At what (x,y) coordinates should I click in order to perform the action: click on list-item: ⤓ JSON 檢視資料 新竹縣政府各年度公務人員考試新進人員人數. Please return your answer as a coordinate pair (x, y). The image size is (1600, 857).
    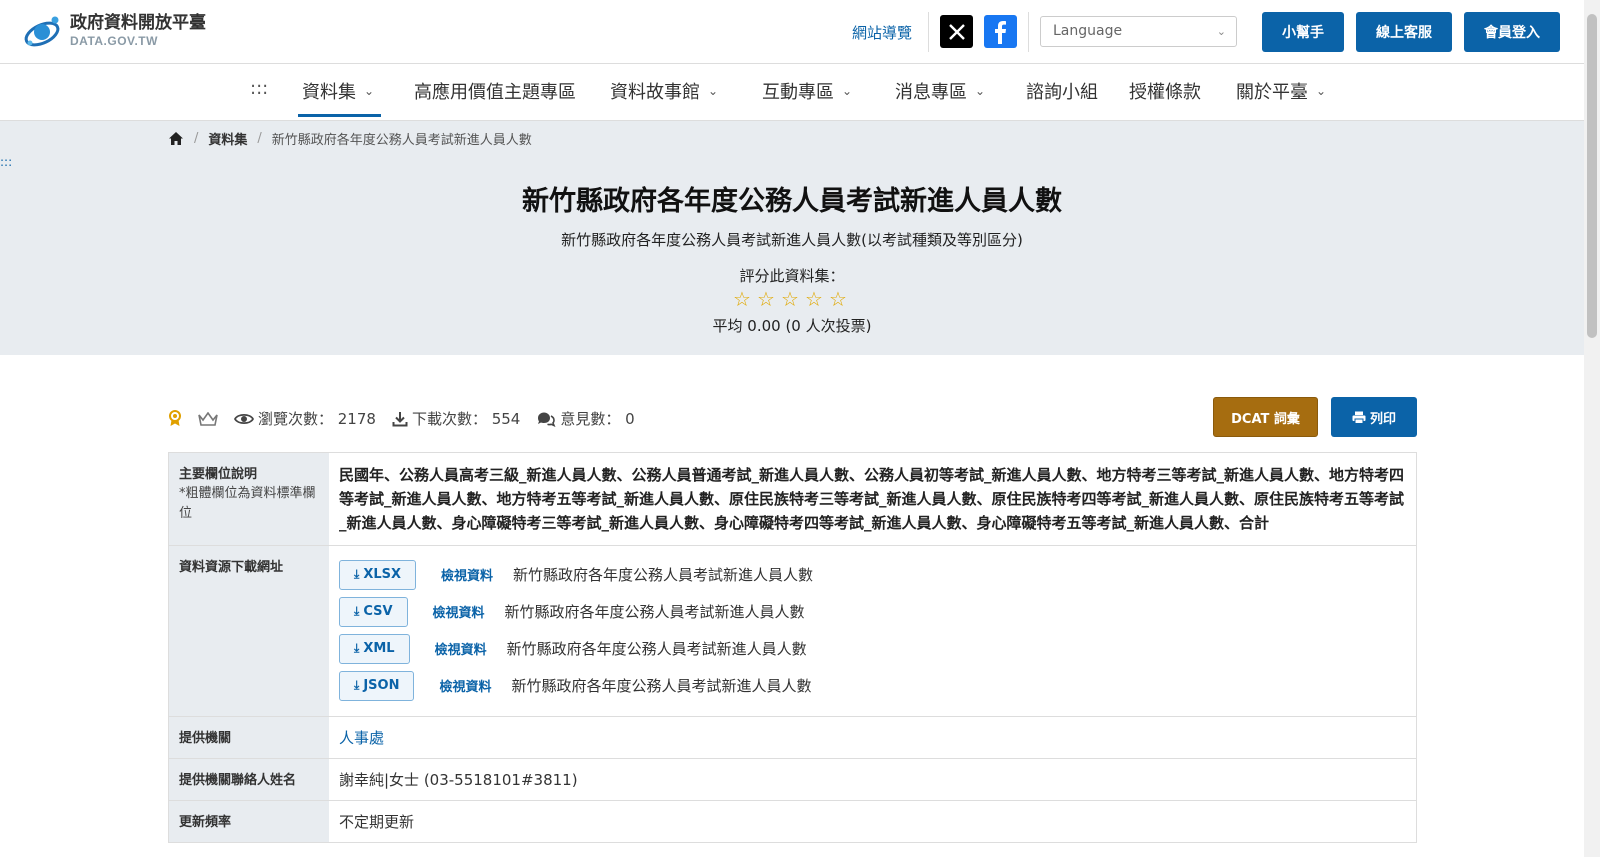
    Looking at the image, I should click on (872, 685).